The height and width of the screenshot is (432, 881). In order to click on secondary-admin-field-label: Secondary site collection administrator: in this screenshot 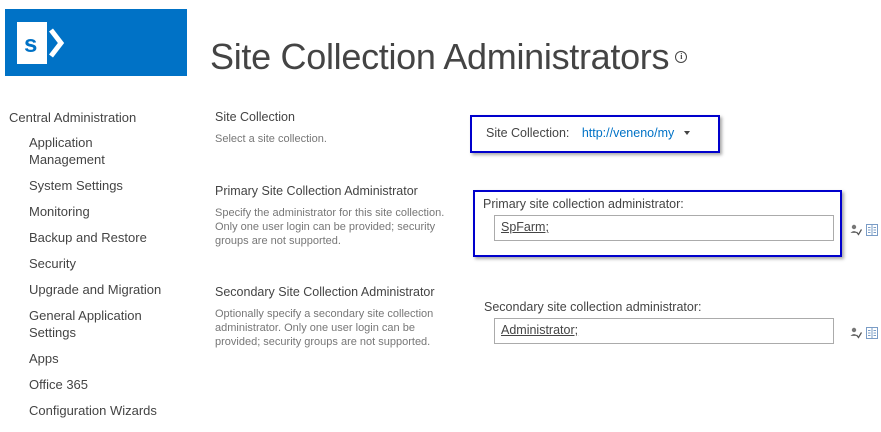, I will do `click(593, 307)`.